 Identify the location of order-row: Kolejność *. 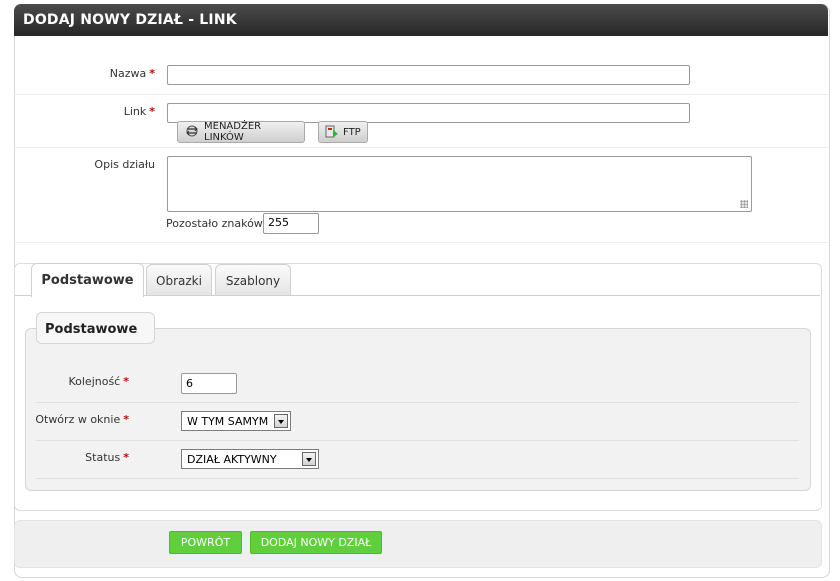
(417, 383).